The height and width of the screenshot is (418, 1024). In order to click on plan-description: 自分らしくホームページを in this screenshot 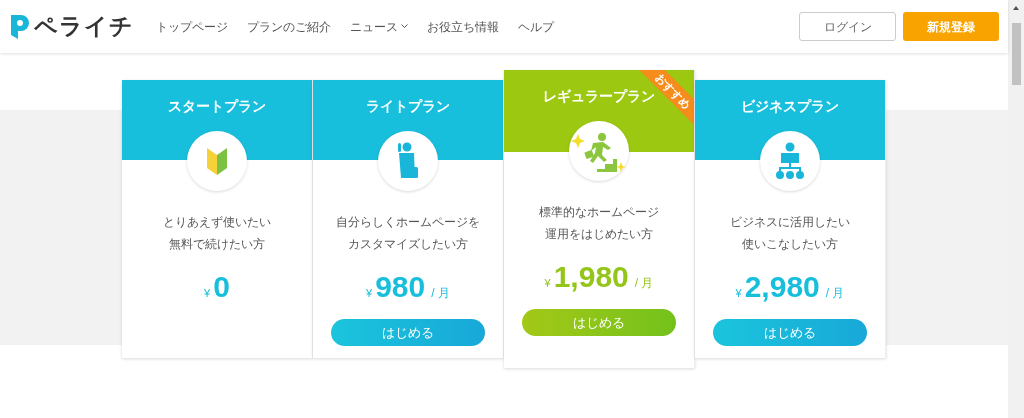, I will do `click(408, 222)`.